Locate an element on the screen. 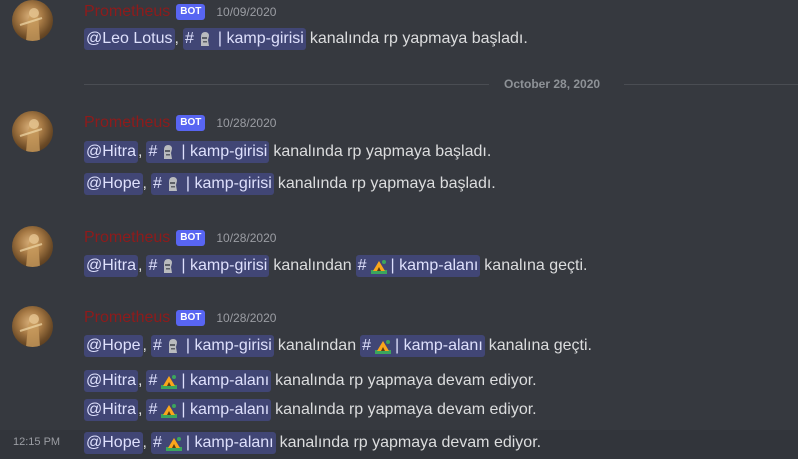 This screenshot has height=459, width=798. hover-timestamp: 12:15 PM is located at coordinates (37, 442).